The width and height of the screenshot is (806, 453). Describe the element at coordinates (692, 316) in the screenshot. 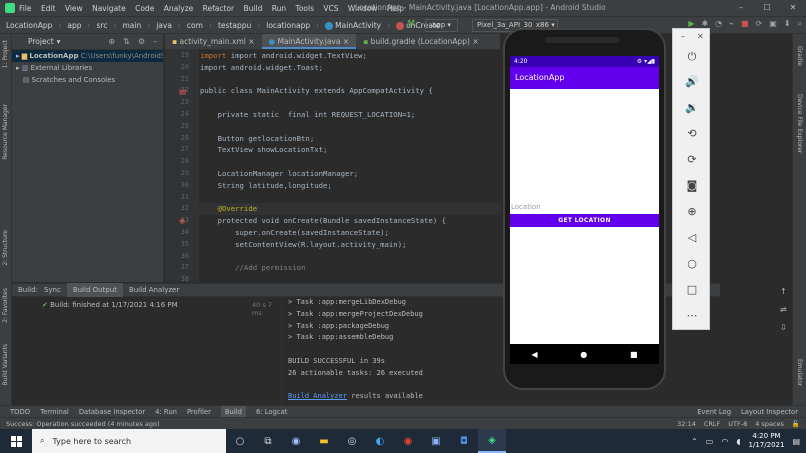

I see `more-icon: ⋯` at that location.